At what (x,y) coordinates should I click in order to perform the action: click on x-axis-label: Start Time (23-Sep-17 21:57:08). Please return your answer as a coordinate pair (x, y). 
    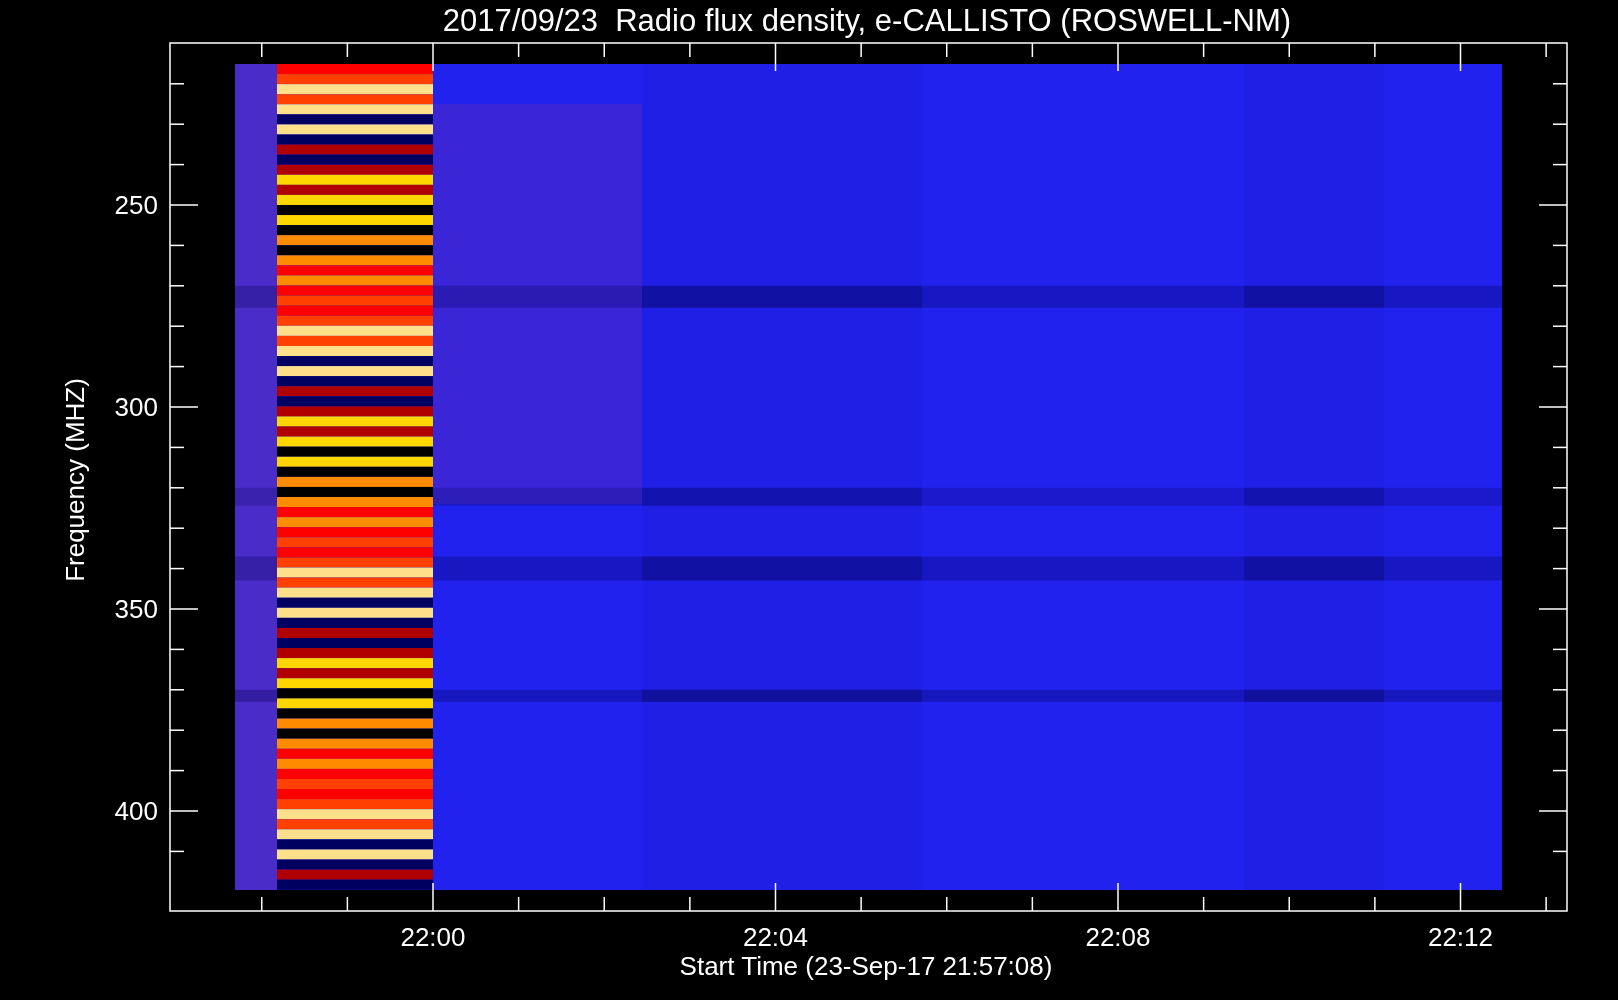
    Looking at the image, I should click on (866, 966).